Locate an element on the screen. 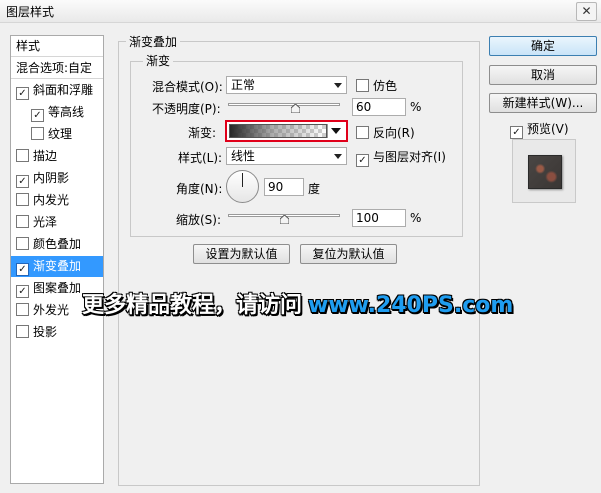  style-list-item-label: 内发光 is located at coordinates (51, 200).